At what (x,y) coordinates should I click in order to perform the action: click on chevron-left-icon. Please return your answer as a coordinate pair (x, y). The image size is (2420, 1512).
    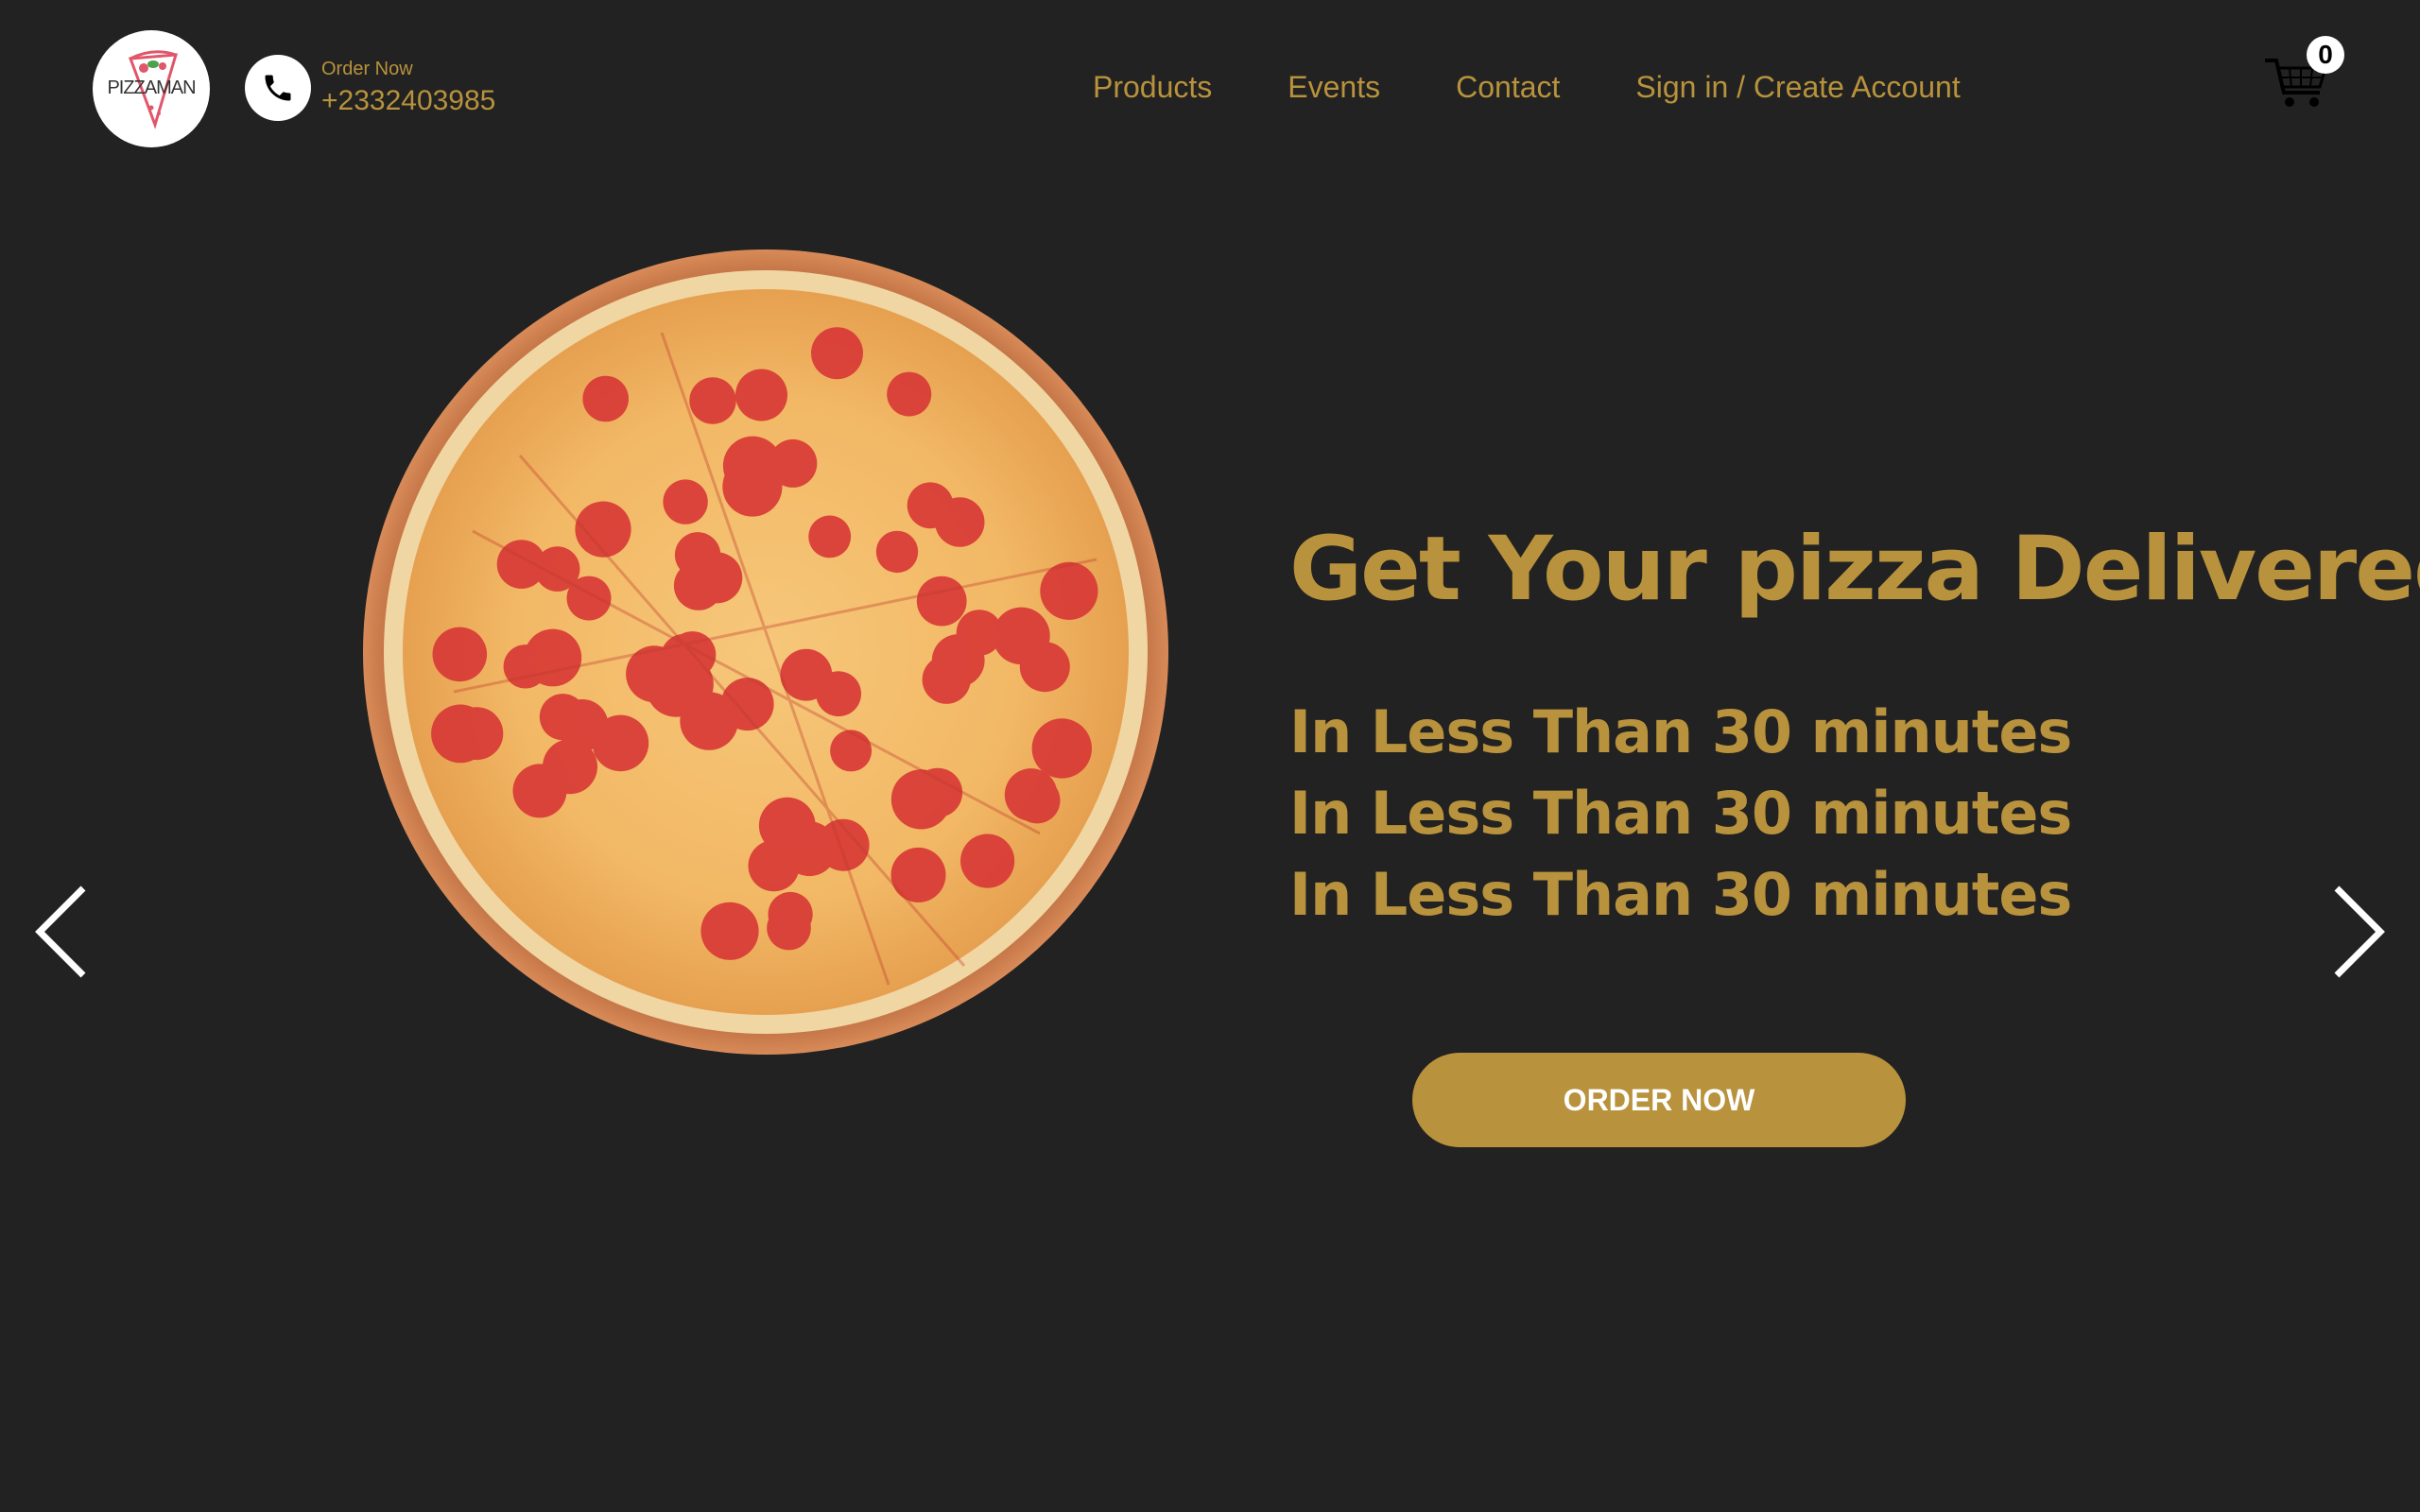
    Looking at the image, I should click on (63, 932).